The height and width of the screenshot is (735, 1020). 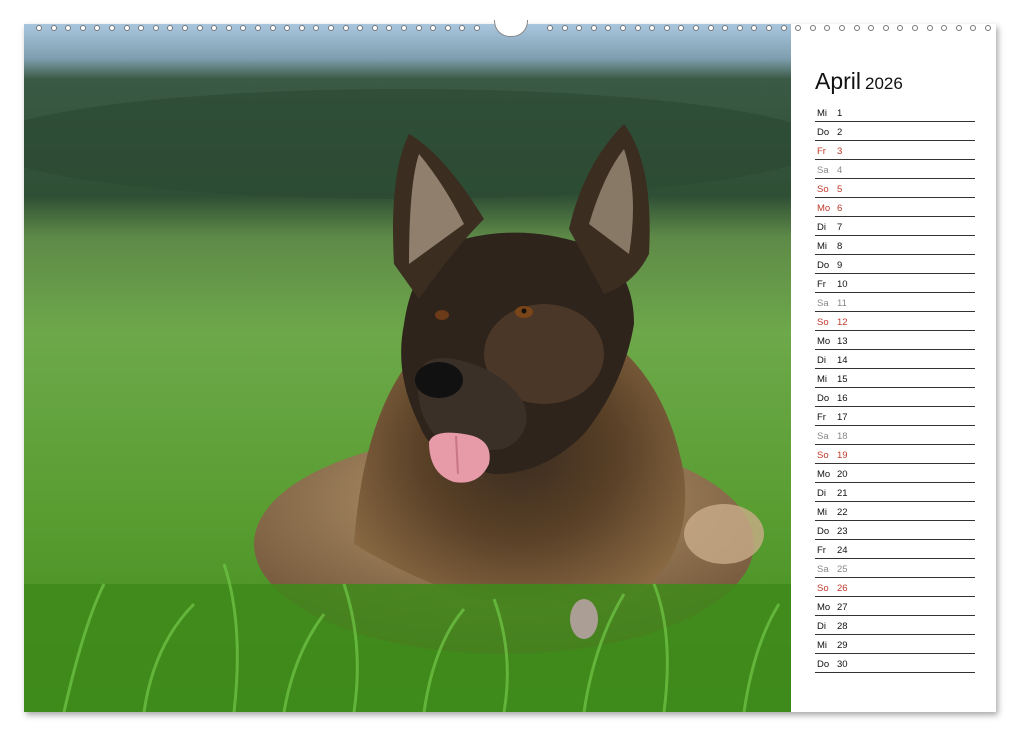 What do you see at coordinates (840, 170) in the screenshot?
I see `day-number: 4` at bounding box center [840, 170].